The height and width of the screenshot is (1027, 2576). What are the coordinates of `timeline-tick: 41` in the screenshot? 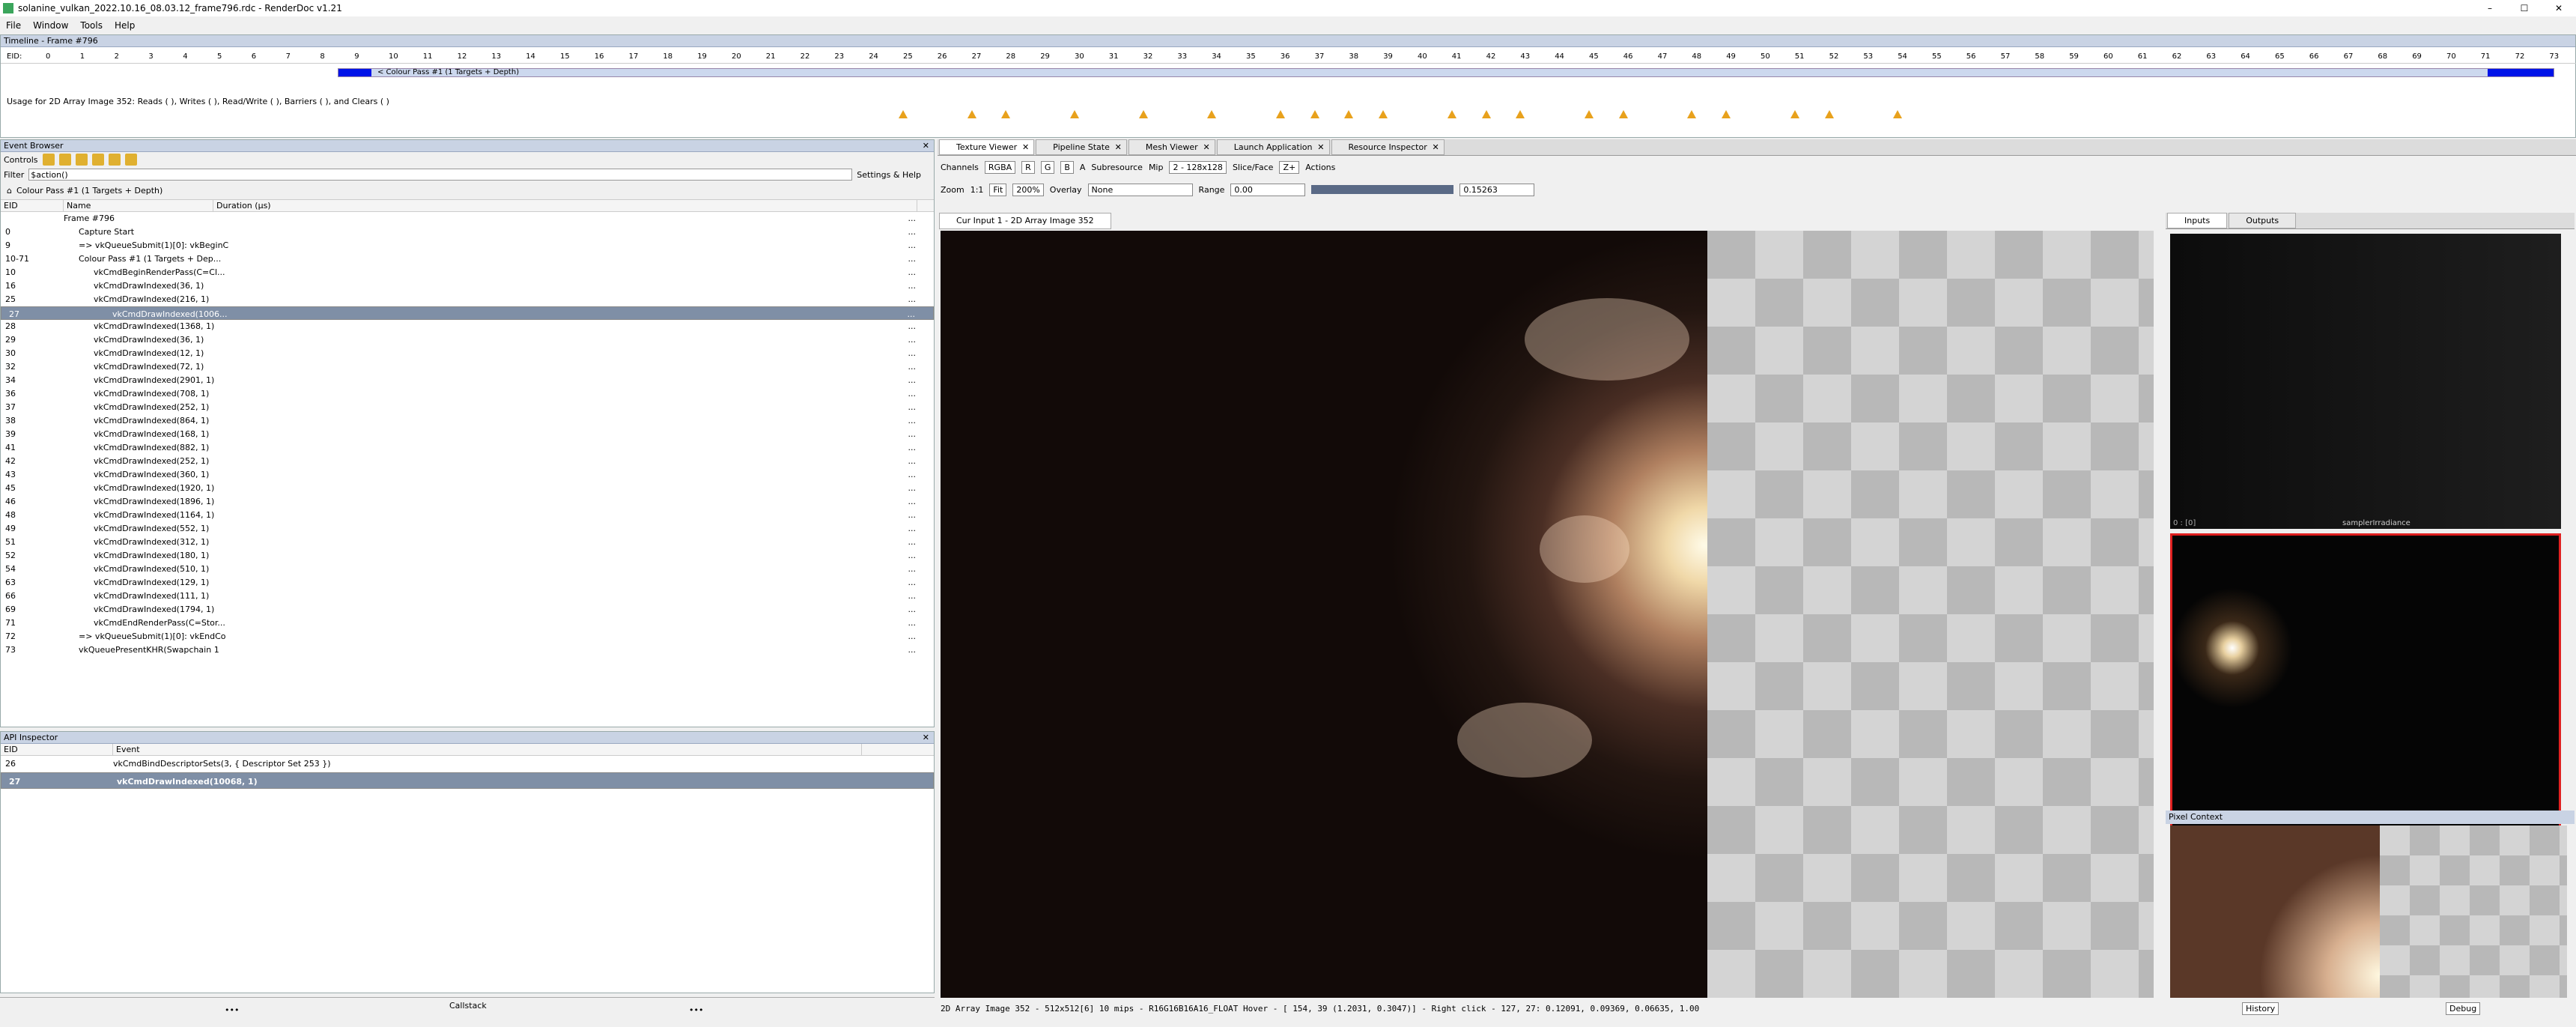 It's located at (1457, 56).